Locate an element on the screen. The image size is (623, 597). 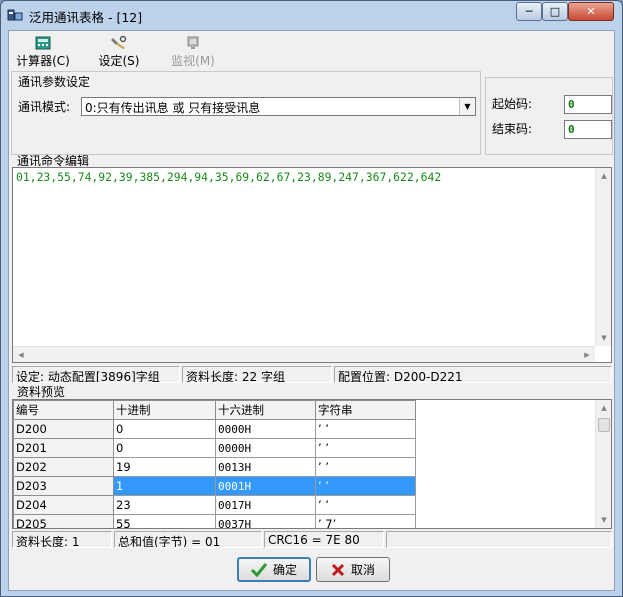
title-bar: 泛用通讯表格 - [12] ─ □ ✕ is located at coordinates (311, 15).